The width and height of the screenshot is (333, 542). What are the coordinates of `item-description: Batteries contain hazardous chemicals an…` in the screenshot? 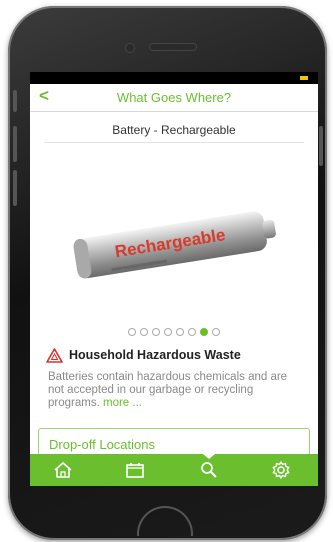 It's located at (176, 390).